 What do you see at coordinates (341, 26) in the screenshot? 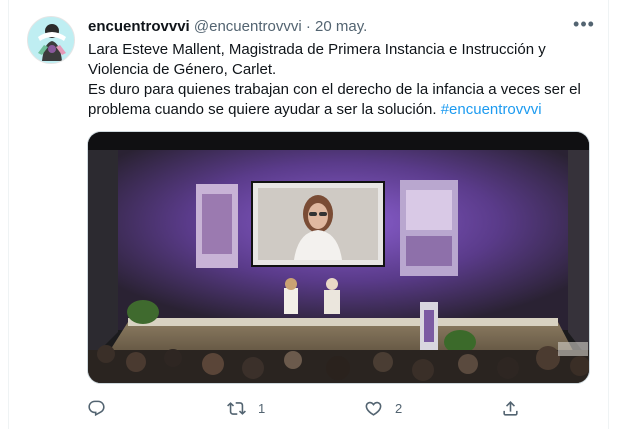
I see `tweet-date: 20 may.` at bounding box center [341, 26].